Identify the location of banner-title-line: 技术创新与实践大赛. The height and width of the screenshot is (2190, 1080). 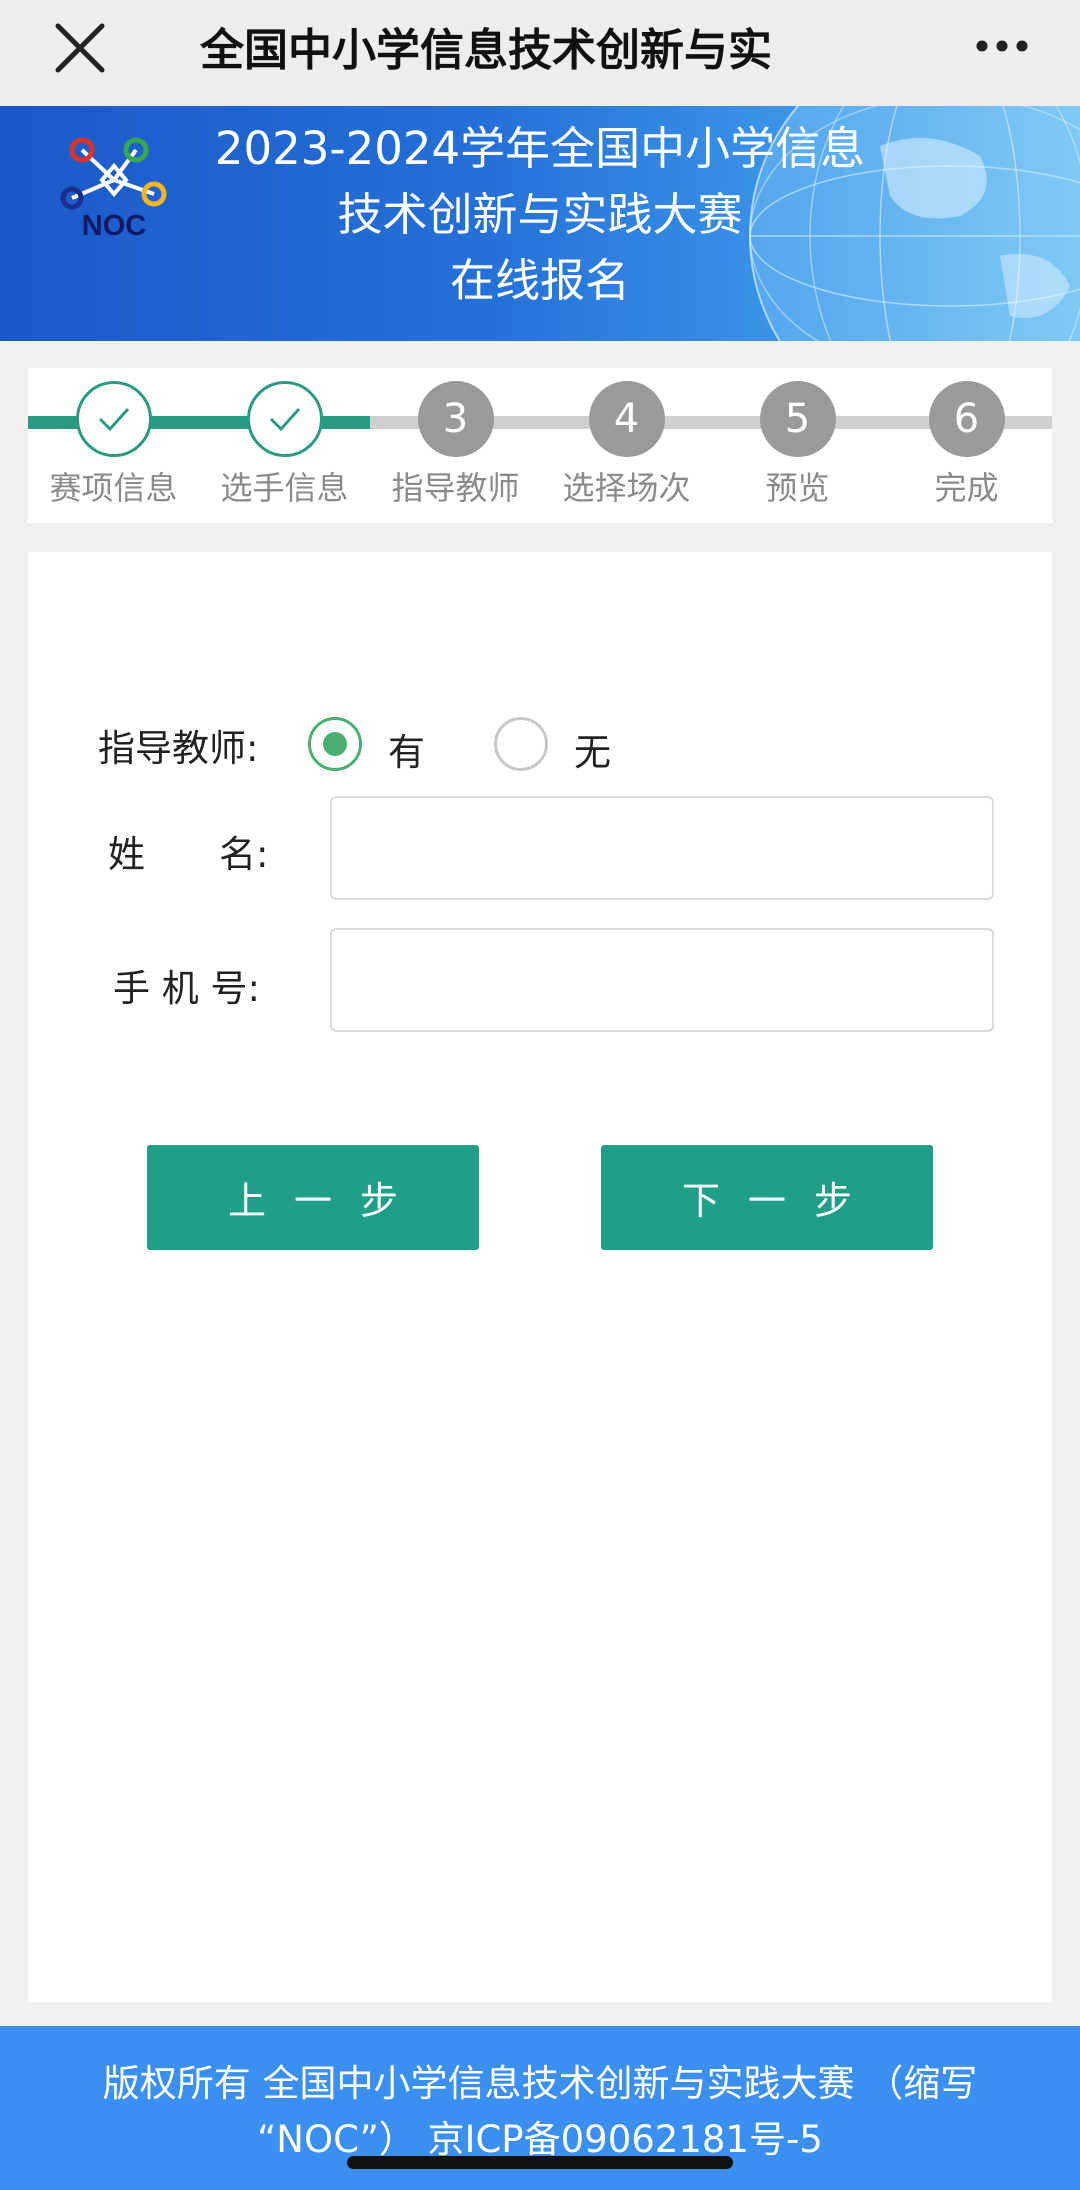
(540, 214).